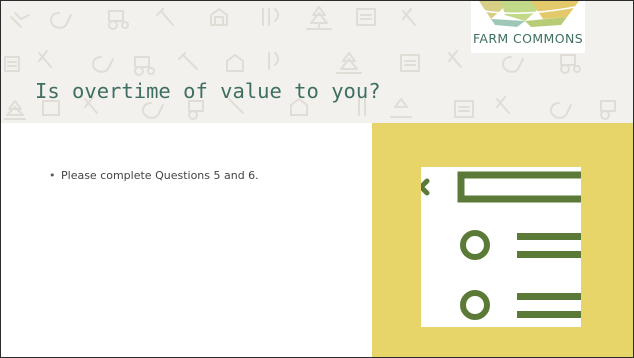 This screenshot has height=358, width=634. Describe the element at coordinates (528, 38) in the screenshot. I see `logo-wordmark: FARM COMMONS` at that location.